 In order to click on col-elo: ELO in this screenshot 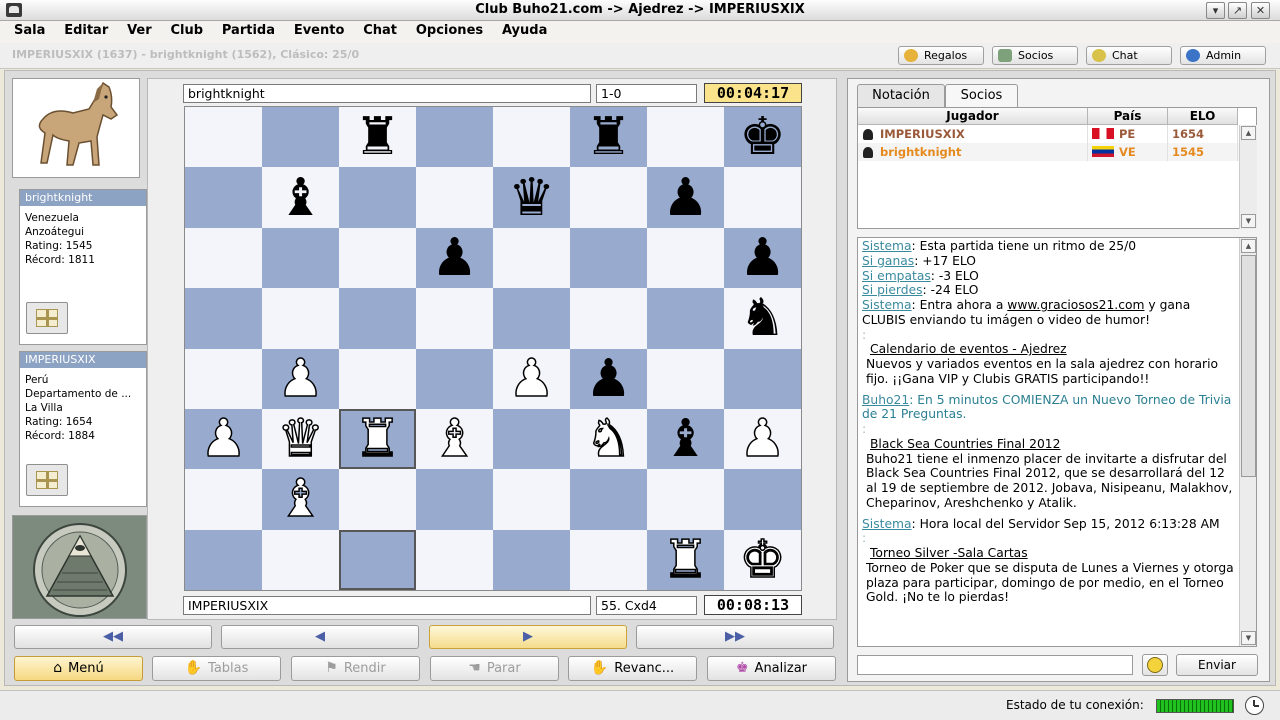, I will do `click(1203, 116)`.